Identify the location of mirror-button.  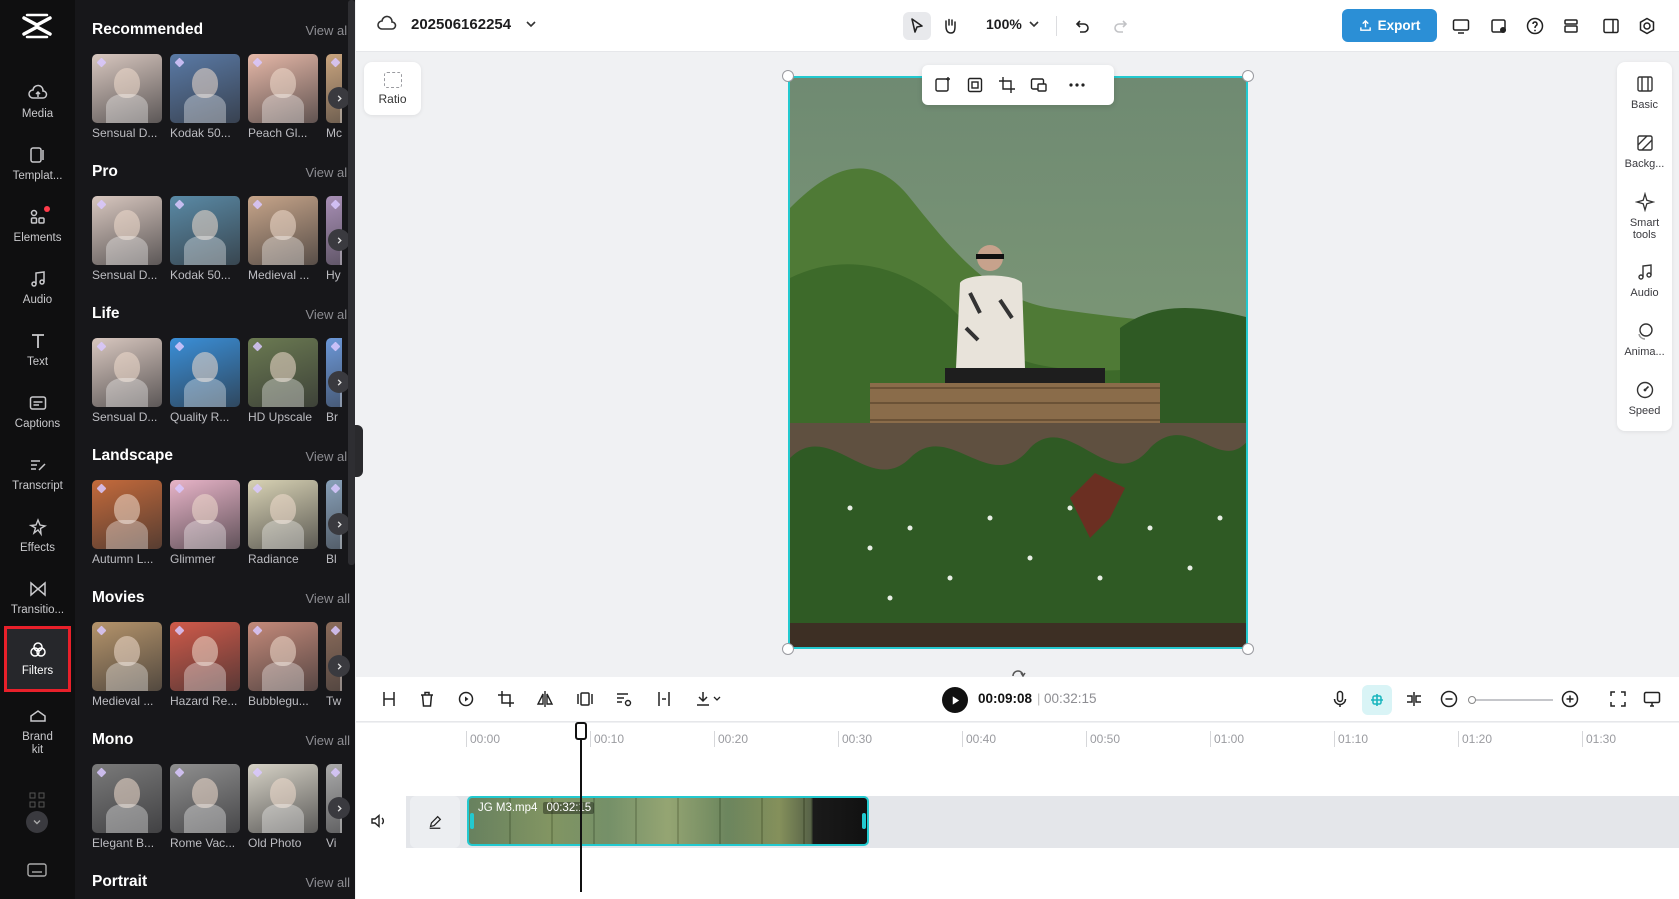
(546, 700).